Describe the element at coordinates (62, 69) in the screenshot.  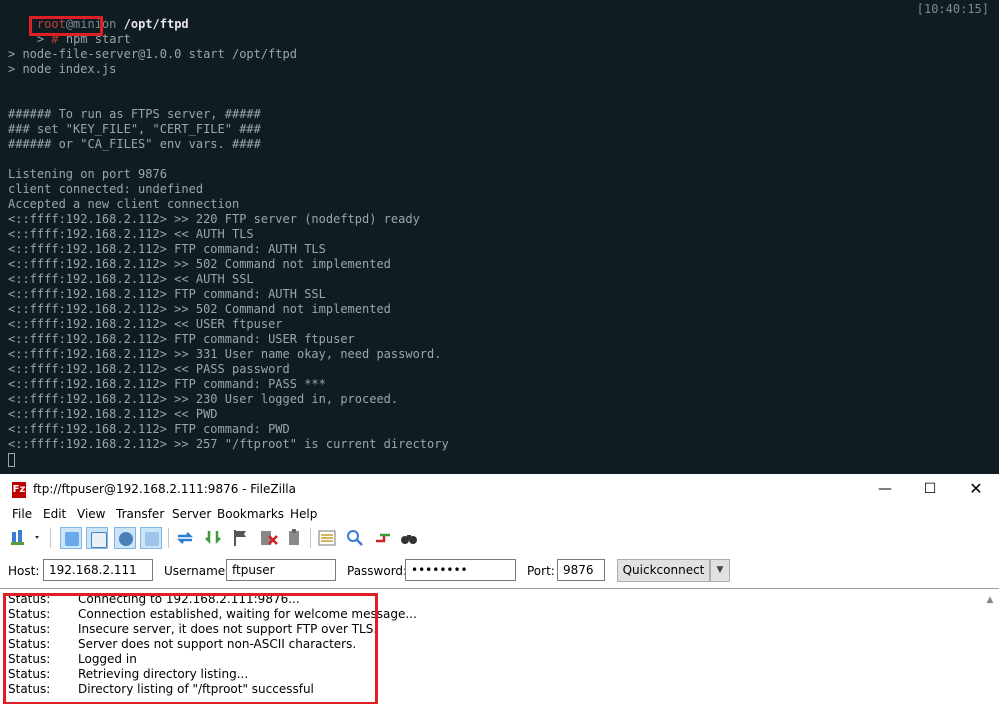
I see `terminal-output-line: > node index.js` at that location.